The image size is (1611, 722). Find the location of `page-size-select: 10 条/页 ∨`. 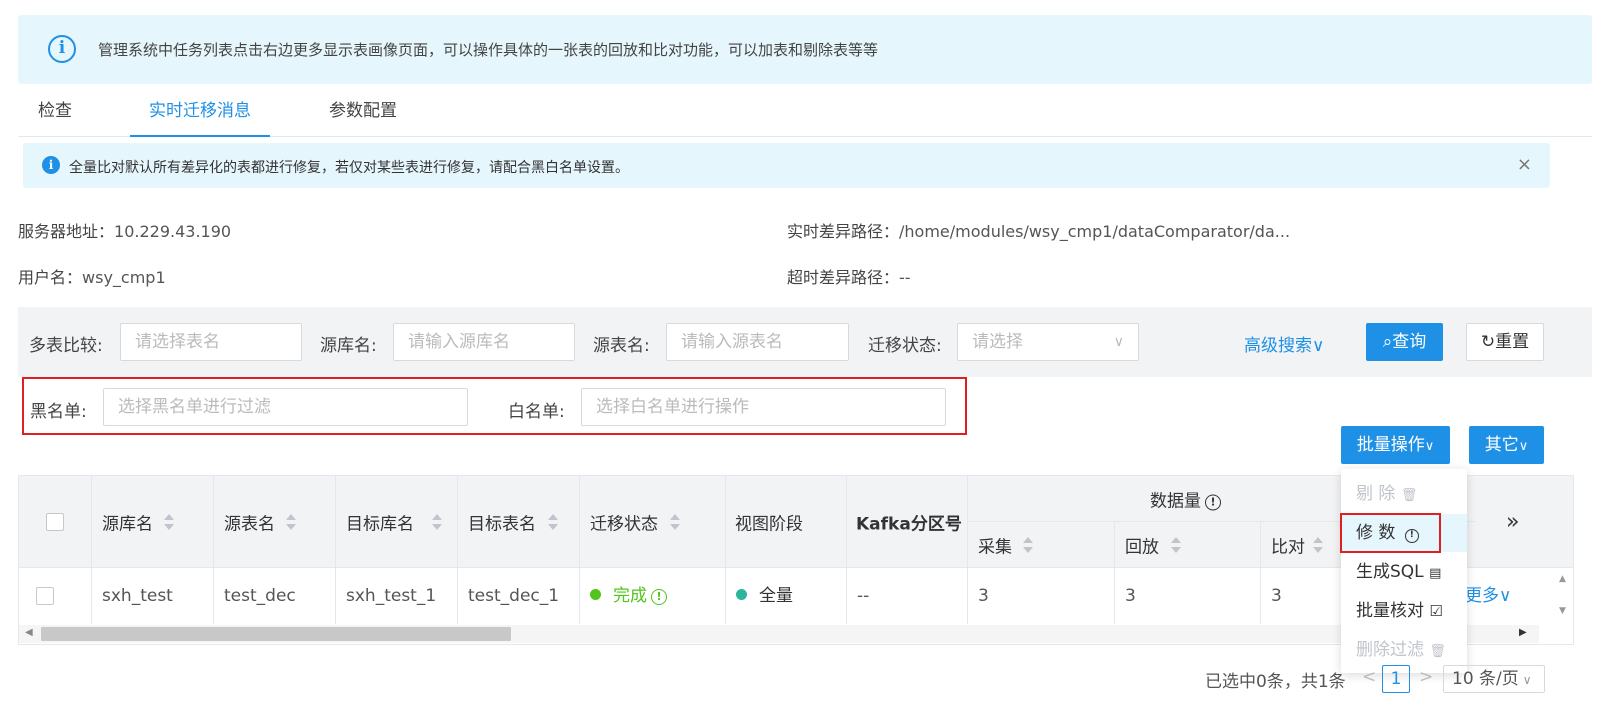

page-size-select: 10 条/页 ∨ is located at coordinates (1494, 679).